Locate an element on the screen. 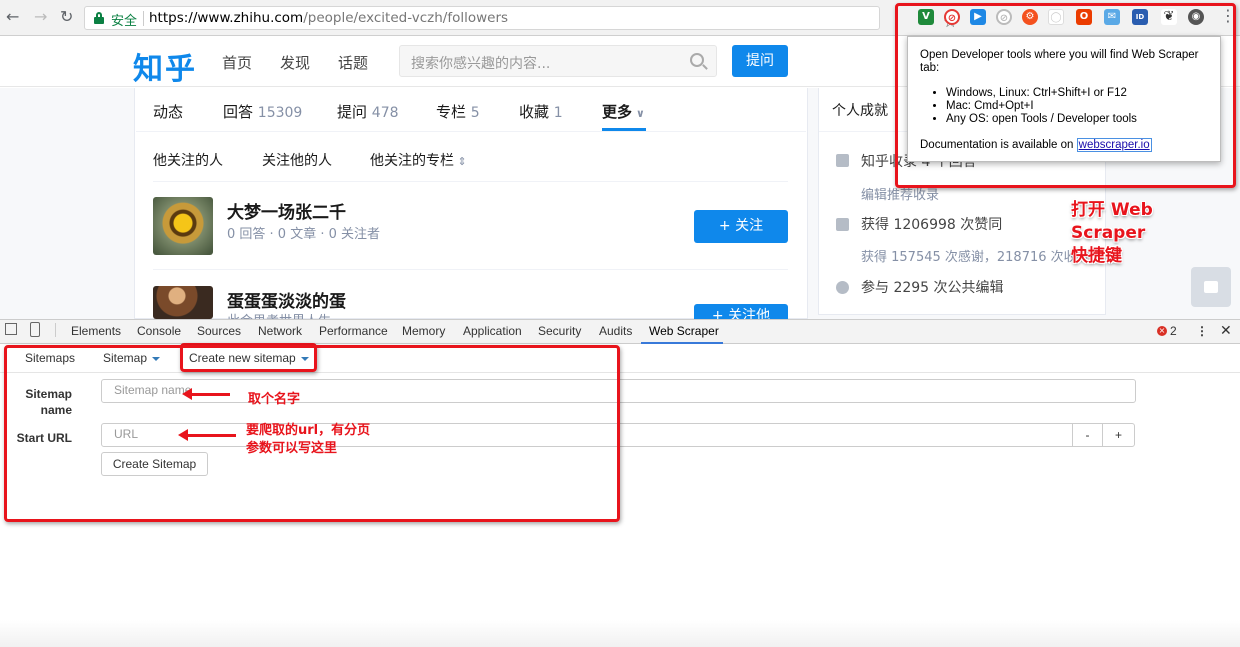 The height and width of the screenshot is (647, 1240). tab-memory: Memory is located at coordinates (423, 331).